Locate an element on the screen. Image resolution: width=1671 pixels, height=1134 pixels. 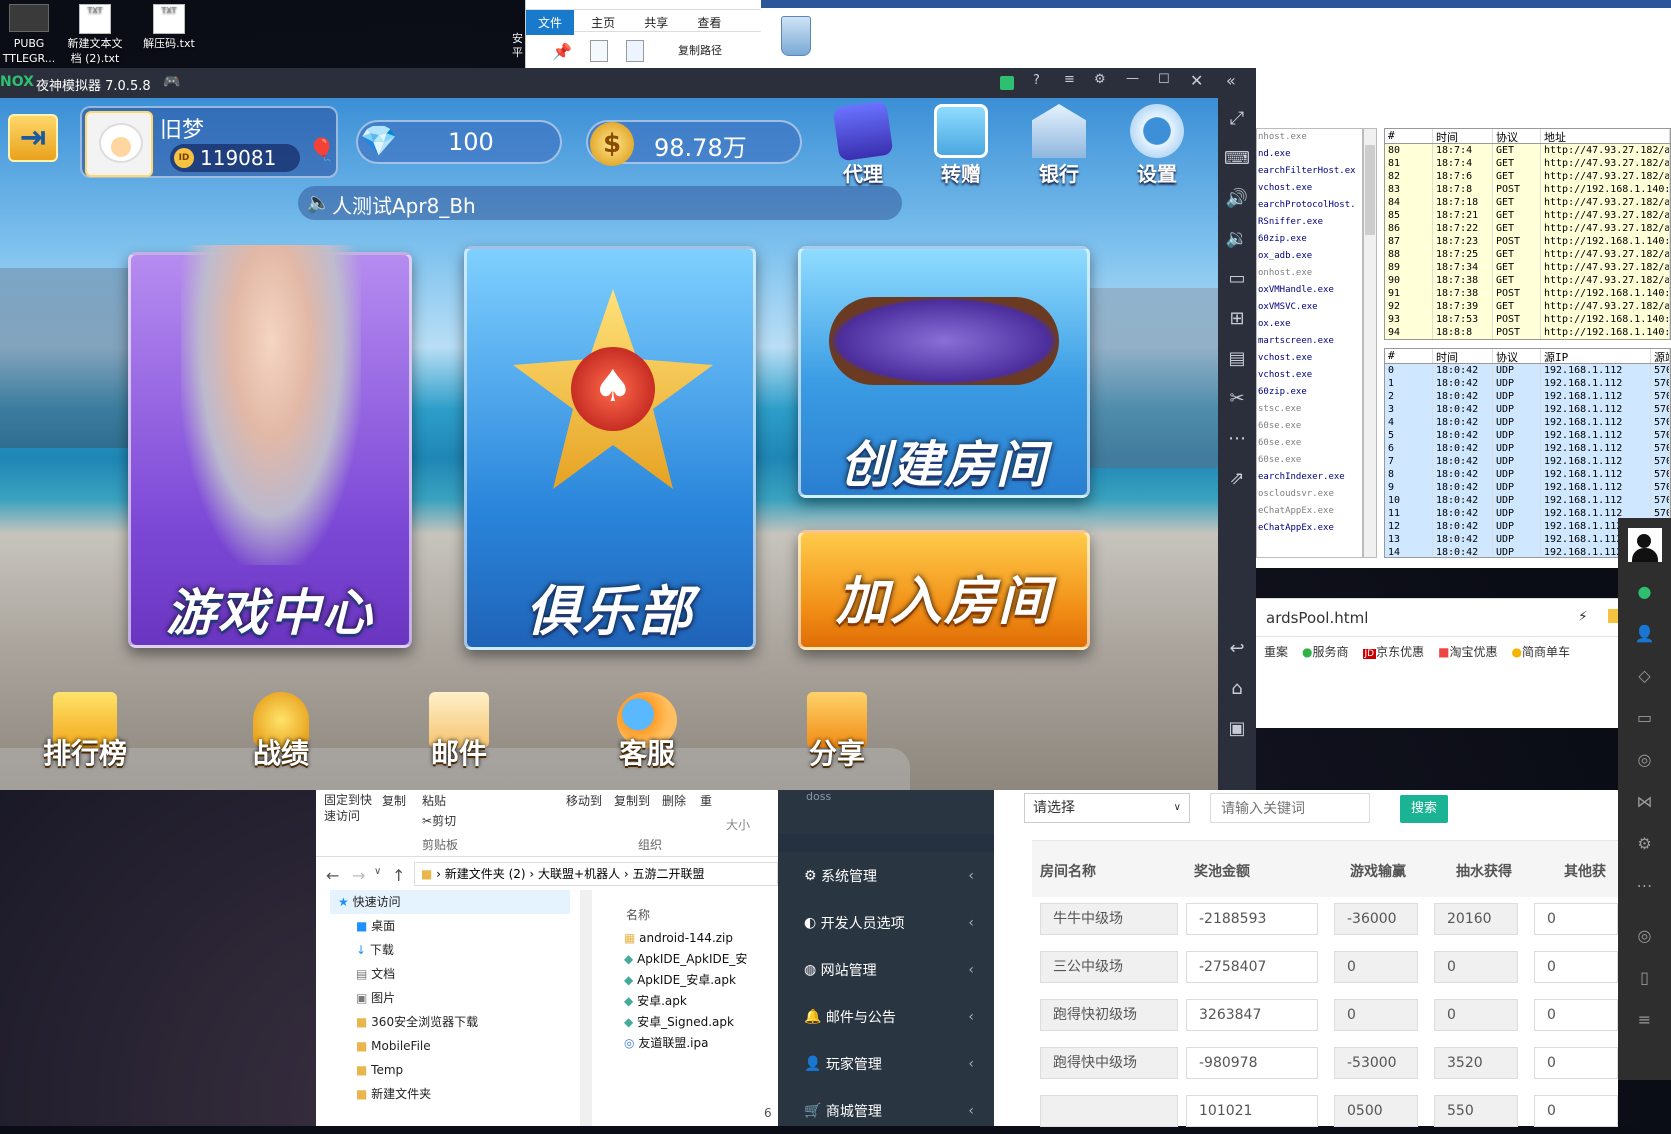
room-value-field: 550 is located at coordinates (1476, 1111).